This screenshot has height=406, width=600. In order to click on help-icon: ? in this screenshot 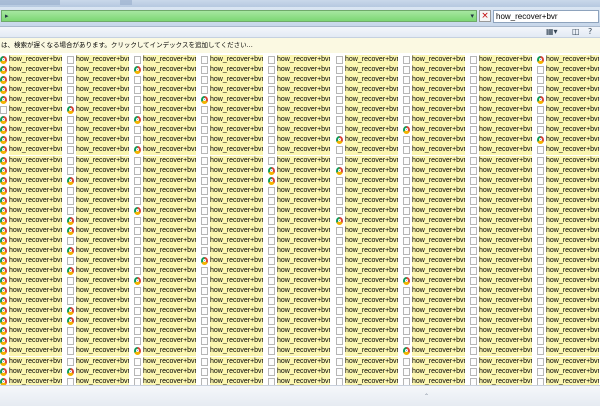, I will do `click(590, 32)`.